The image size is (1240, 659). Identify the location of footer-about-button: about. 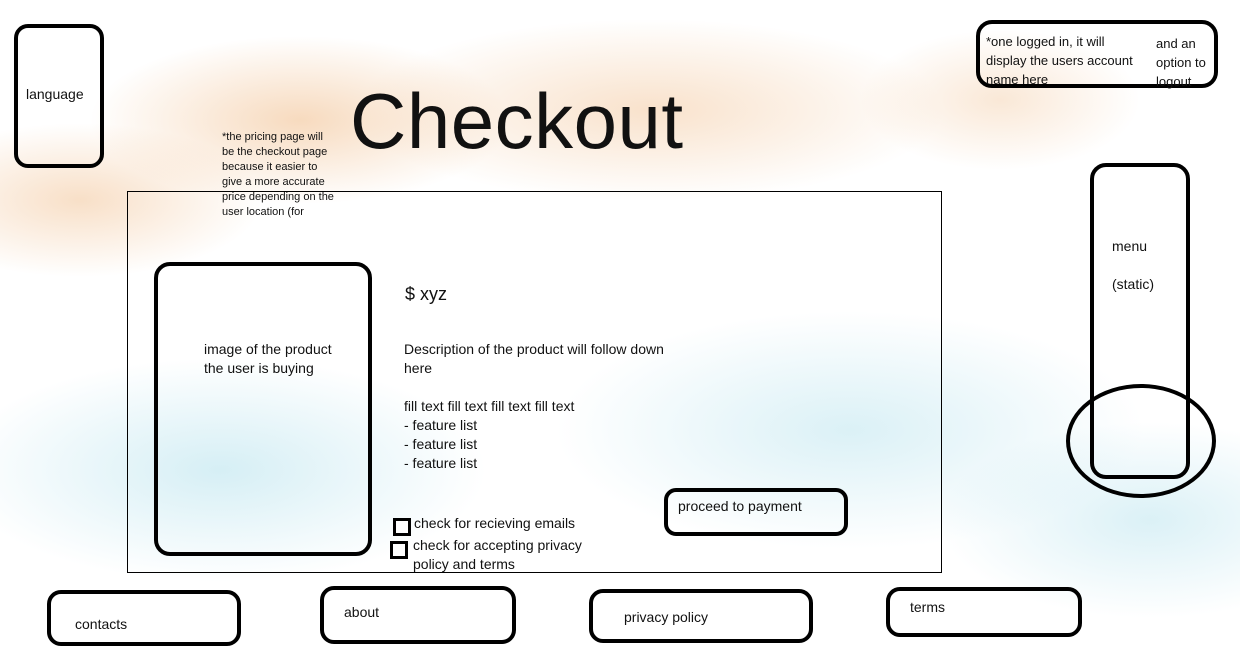
(418, 615).